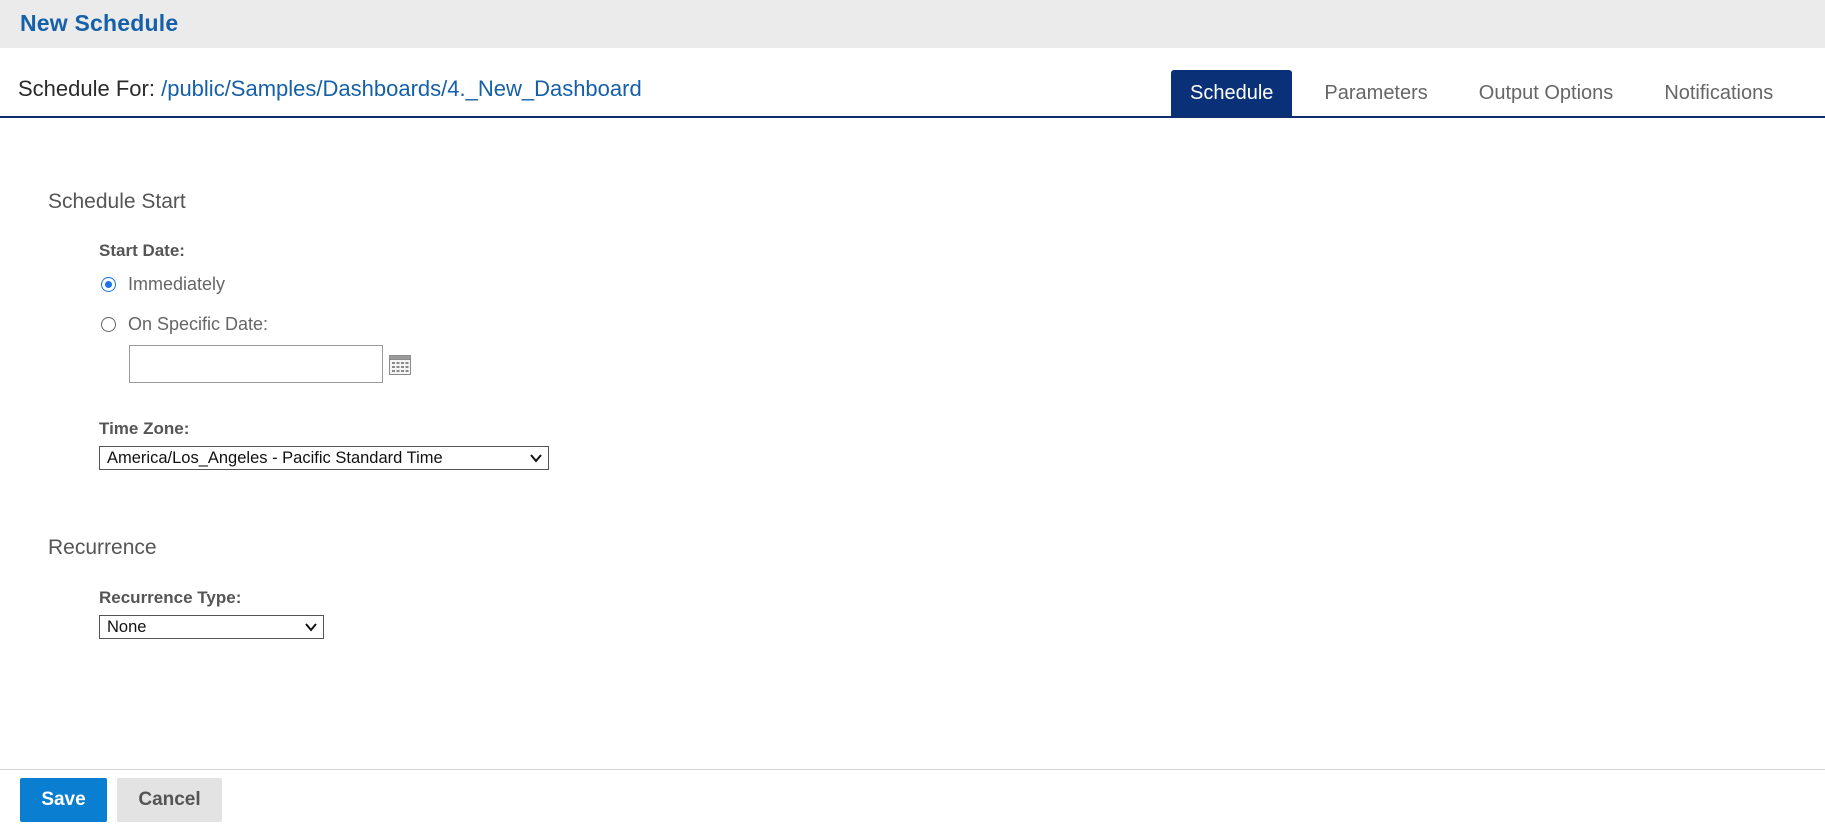 This screenshot has height=830, width=1825. I want to click on time-zone-label: Time Zone:, so click(144, 428).